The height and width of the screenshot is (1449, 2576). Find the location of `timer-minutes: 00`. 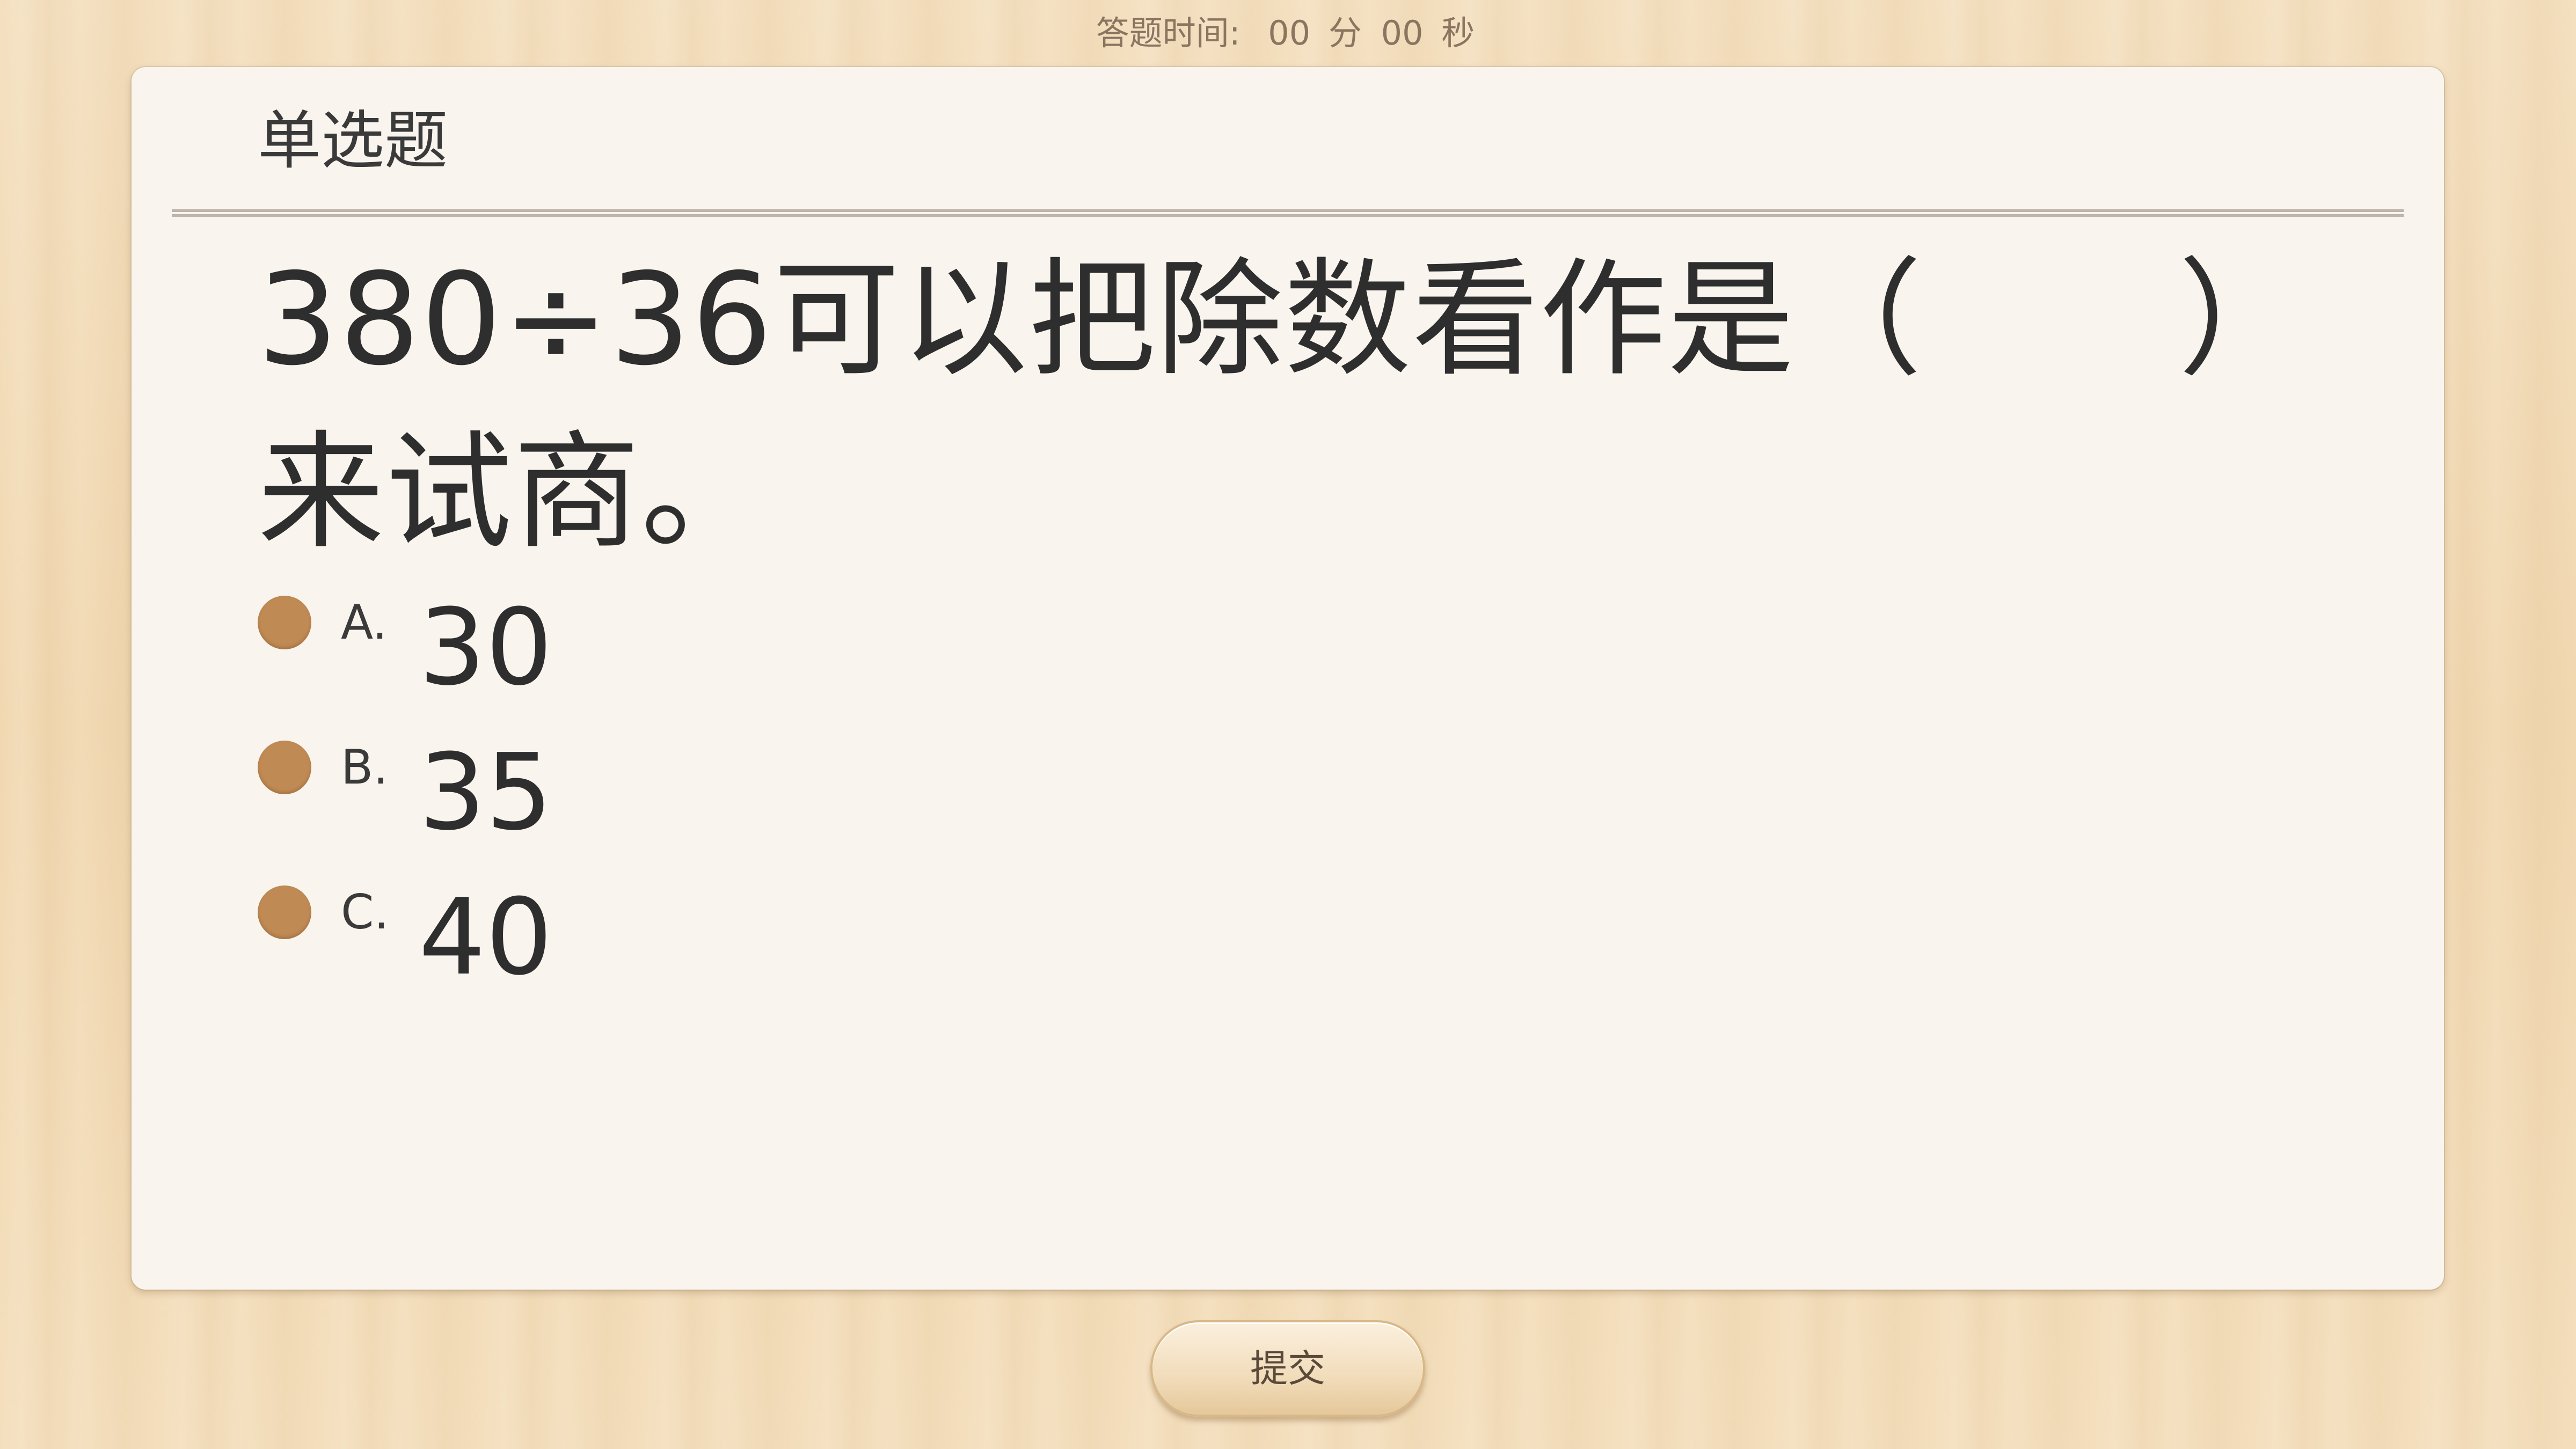

timer-minutes: 00 is located at coordinates (1290, 33).